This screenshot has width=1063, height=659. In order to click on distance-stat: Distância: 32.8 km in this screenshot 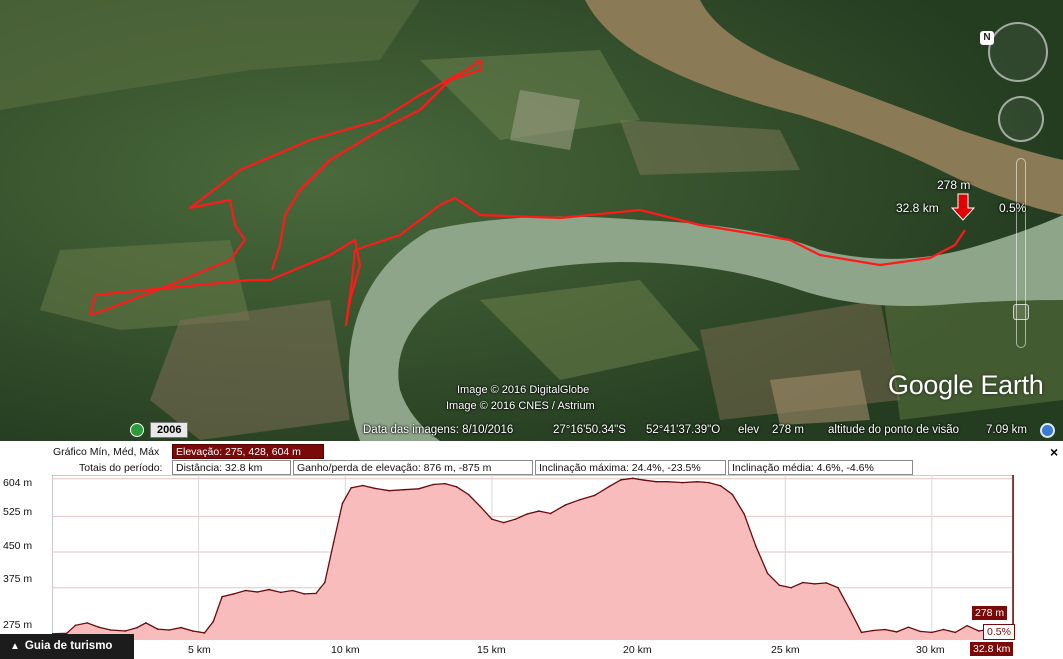, I will do `click(231, 467)`.